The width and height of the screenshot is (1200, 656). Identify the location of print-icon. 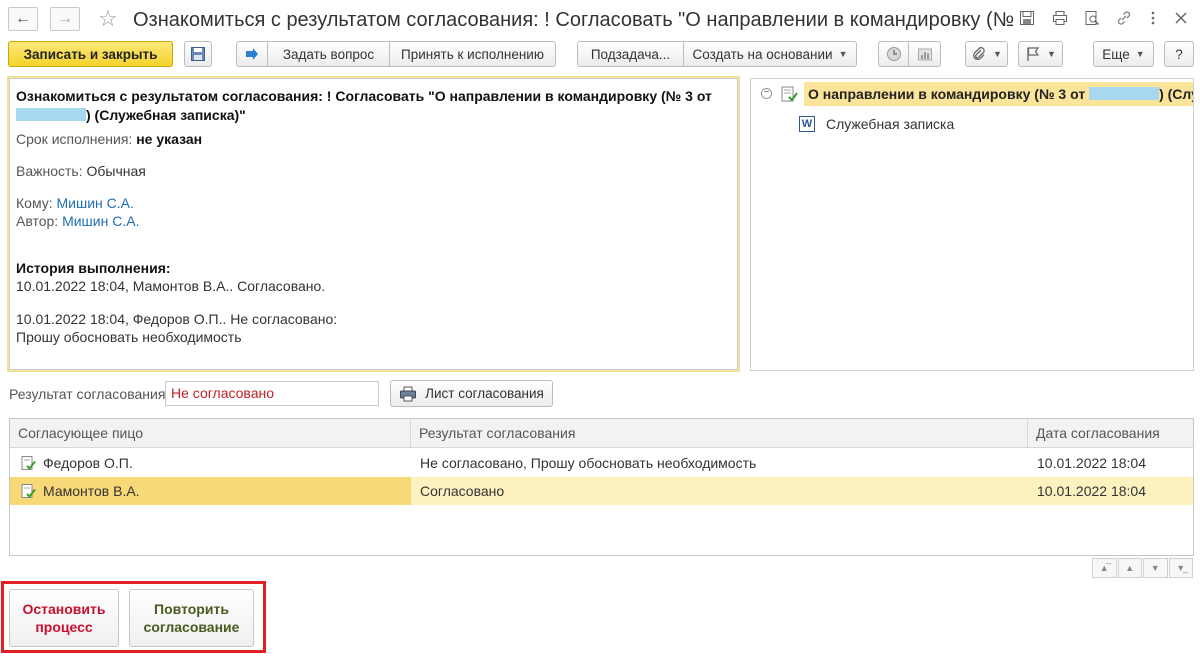
(1060, 18).